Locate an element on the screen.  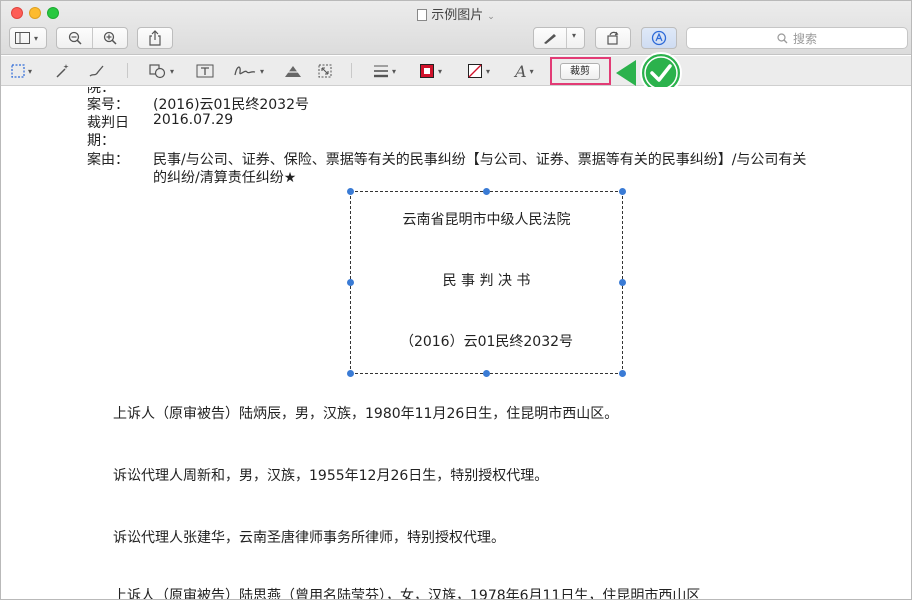
court-name: 云南省昆明市中级人民法院 is located at coordinates (486, 220).